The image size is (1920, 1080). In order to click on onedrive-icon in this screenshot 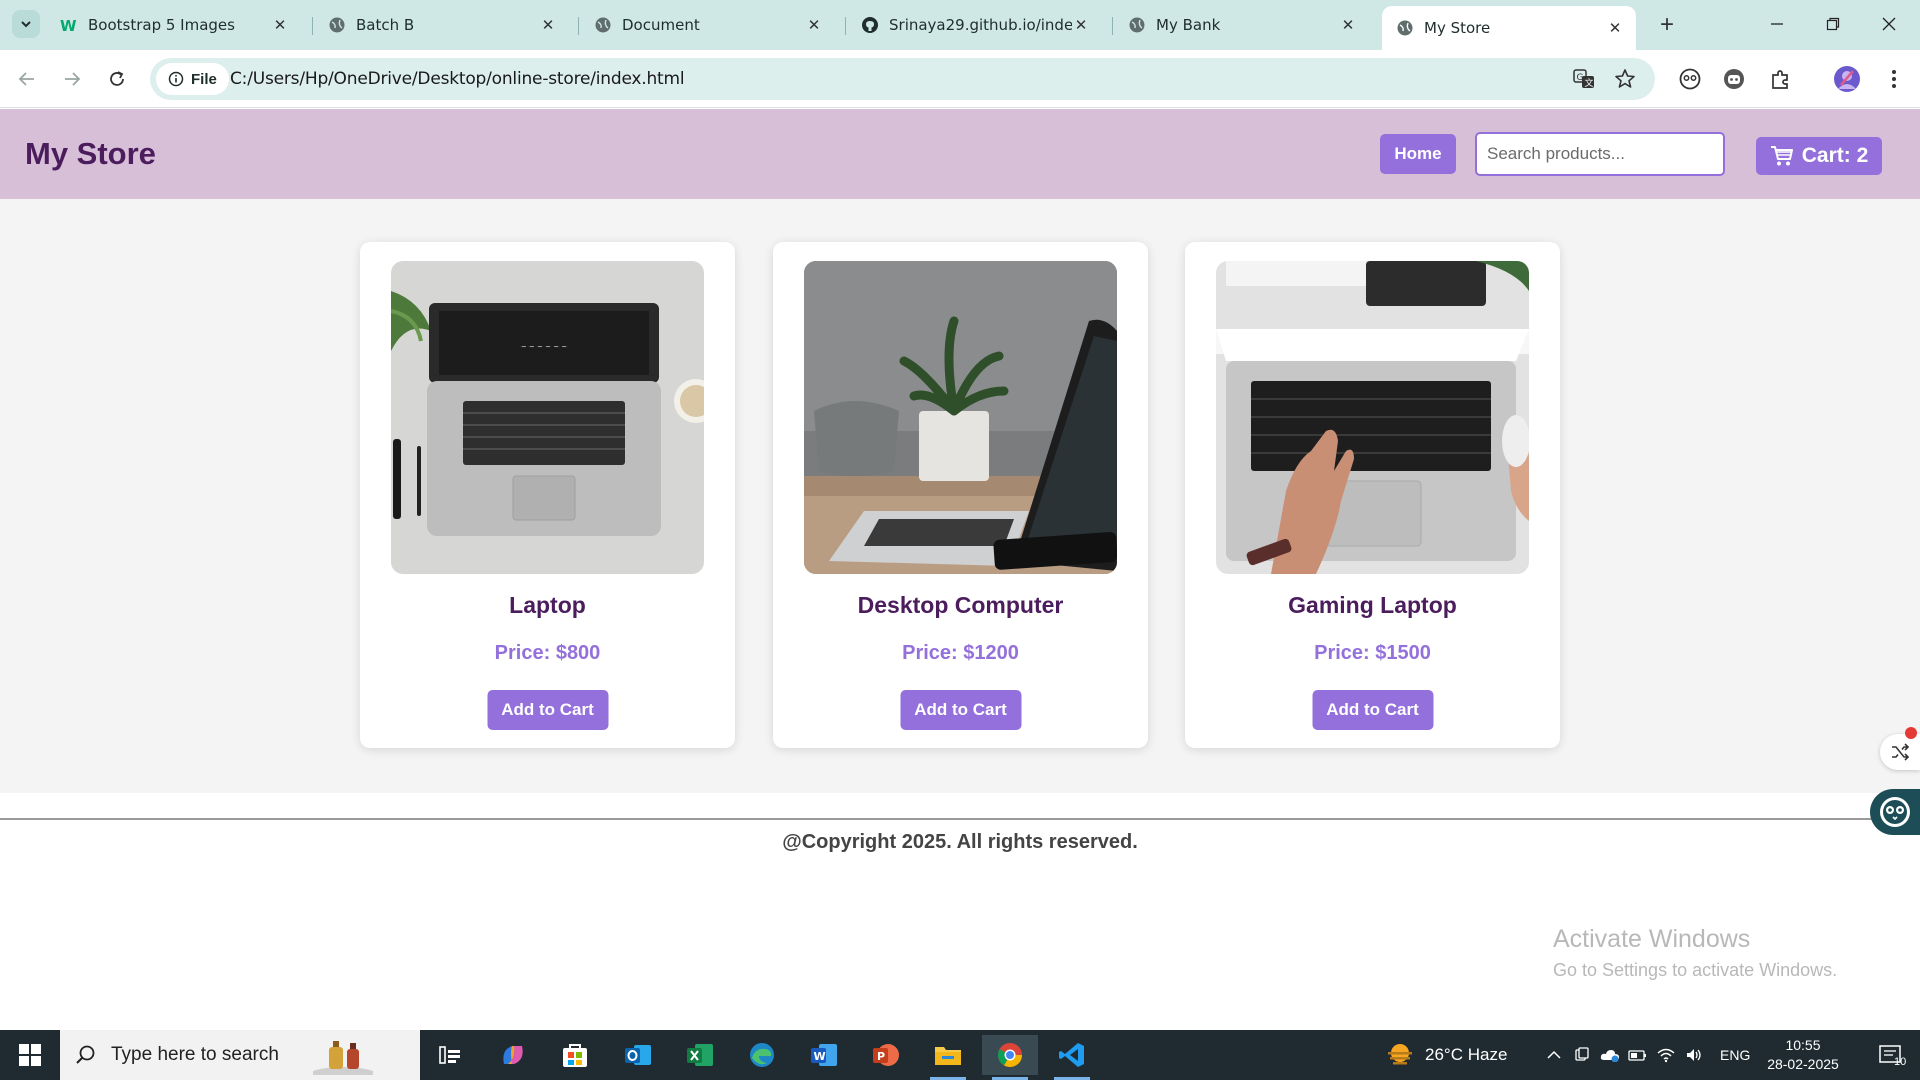, I will do `click(1610, 1055)`.